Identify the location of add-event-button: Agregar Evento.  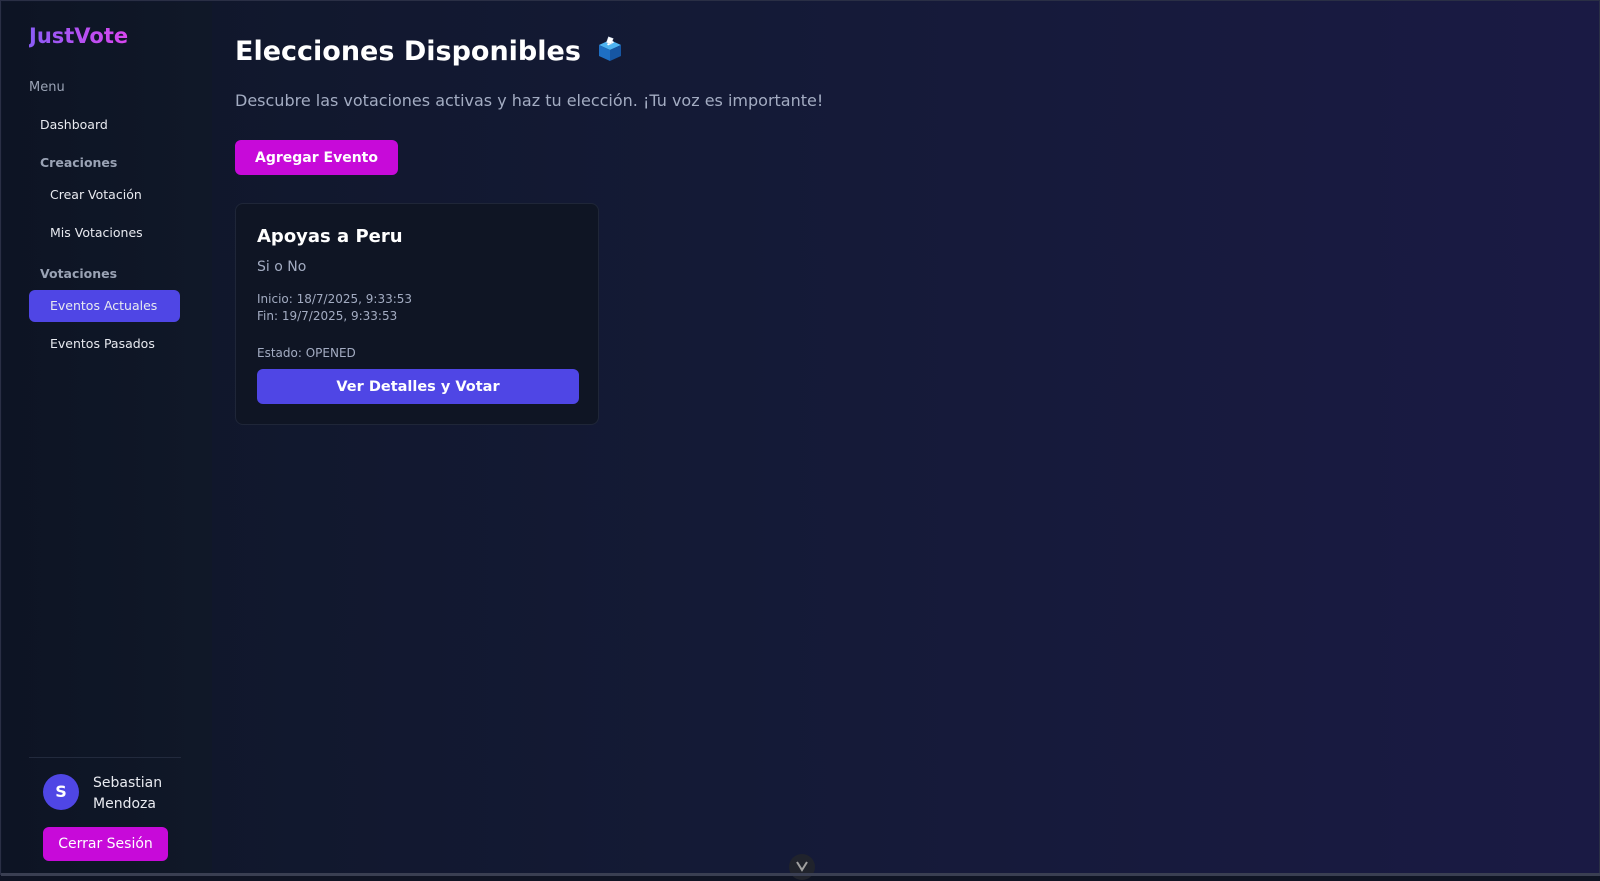
(316, 157).